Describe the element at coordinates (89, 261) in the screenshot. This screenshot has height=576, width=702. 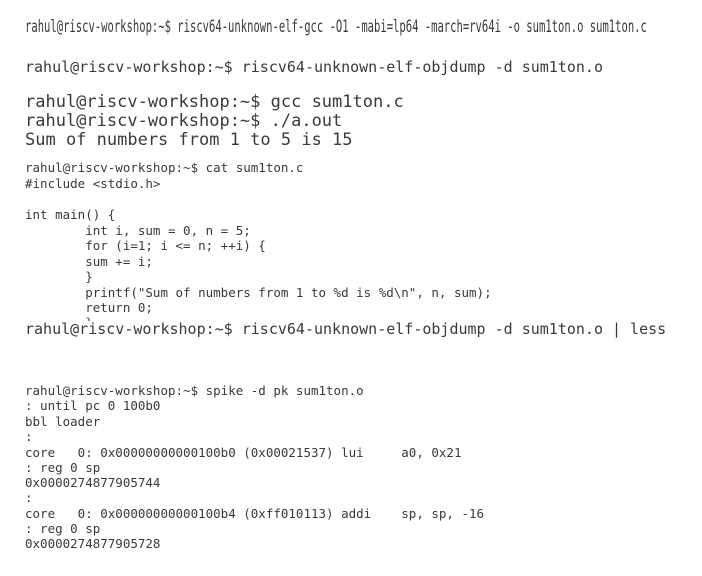
I see `source-line: sum += i;` at that location.